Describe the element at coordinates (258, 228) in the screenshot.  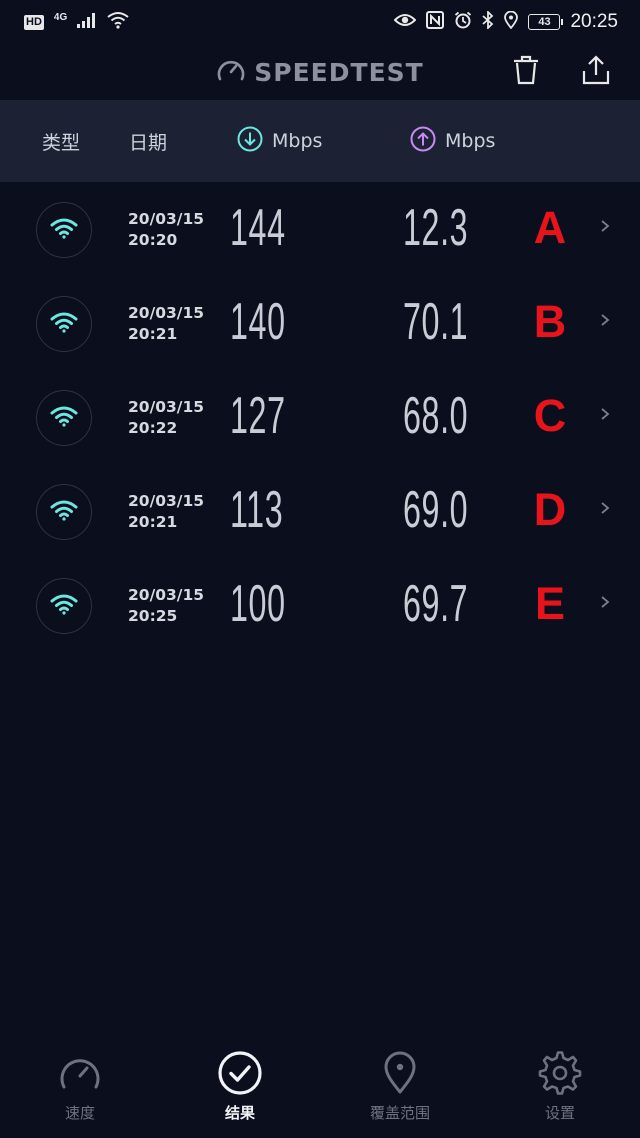
I see `download-speed: 144` at that location.